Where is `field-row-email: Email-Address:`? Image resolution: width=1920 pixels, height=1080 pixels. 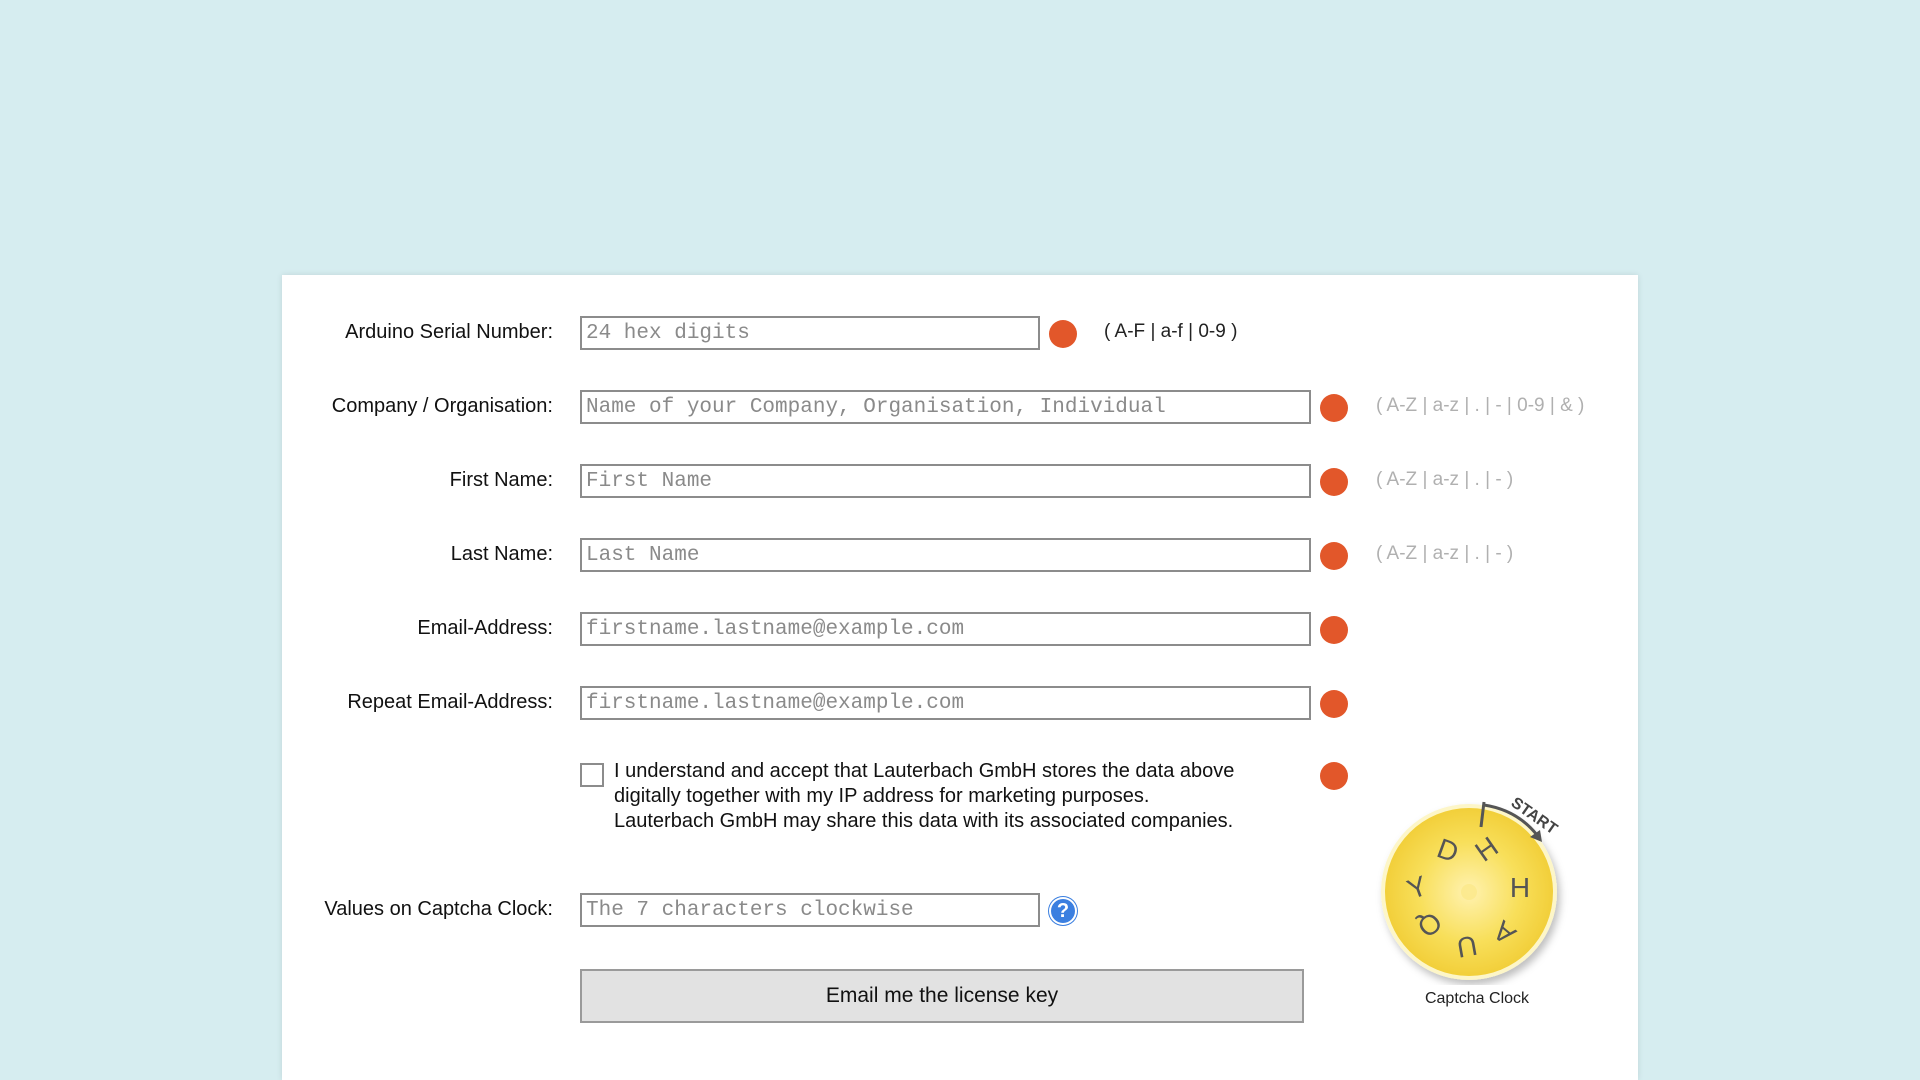
field-row-email: Email-Address: is located at coordinates (960, 628).